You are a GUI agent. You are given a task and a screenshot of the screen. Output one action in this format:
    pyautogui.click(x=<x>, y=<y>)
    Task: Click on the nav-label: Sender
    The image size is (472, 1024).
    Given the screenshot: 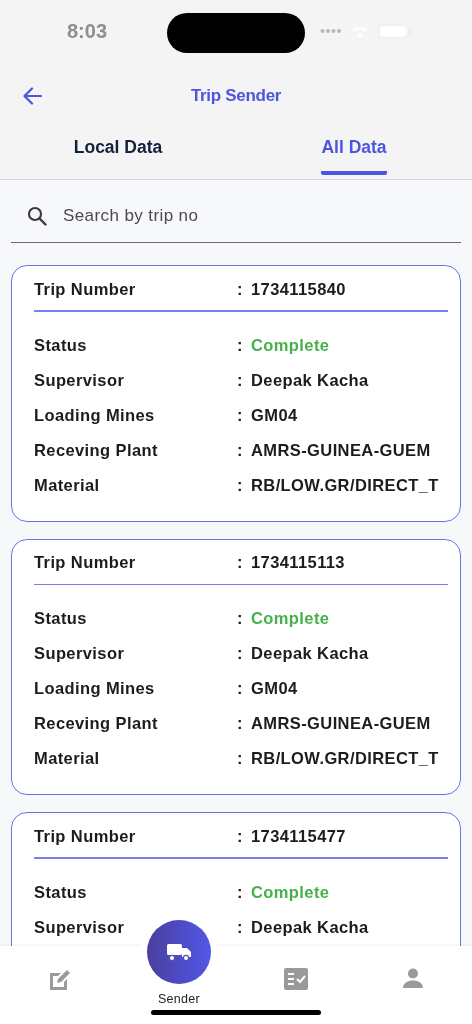 What is the action you would take?
    pyautogui.click(x=179, y=999)
    